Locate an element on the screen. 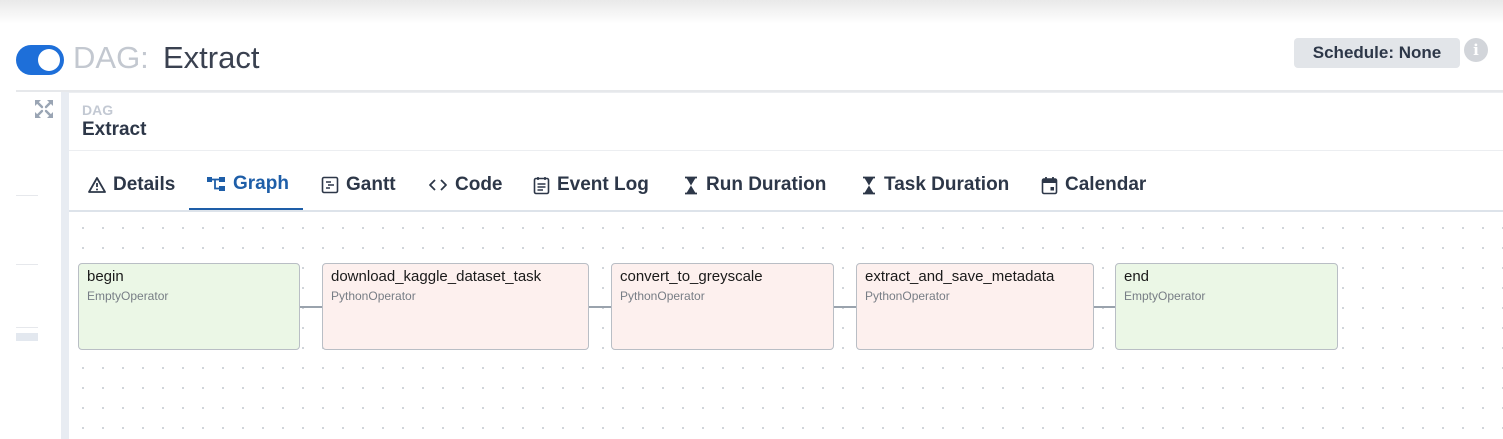 The height and width of the screenshot is (439, 1503). tab-label: Code is located at coordinates (479, 184).